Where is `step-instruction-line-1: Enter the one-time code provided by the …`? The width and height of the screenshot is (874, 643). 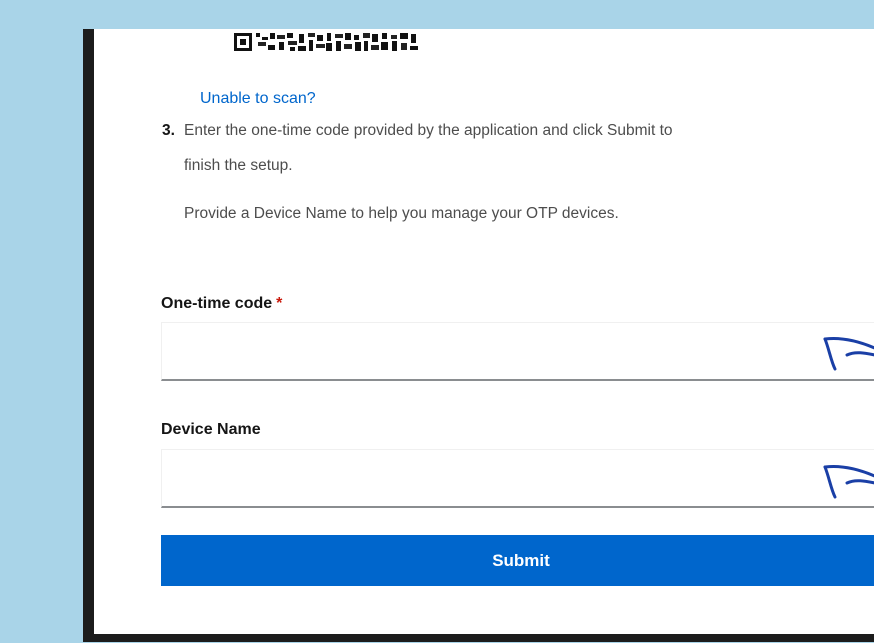 step-instruction-line-1: Enter the one-time code provided by the … is located at coordinates (428, 130).